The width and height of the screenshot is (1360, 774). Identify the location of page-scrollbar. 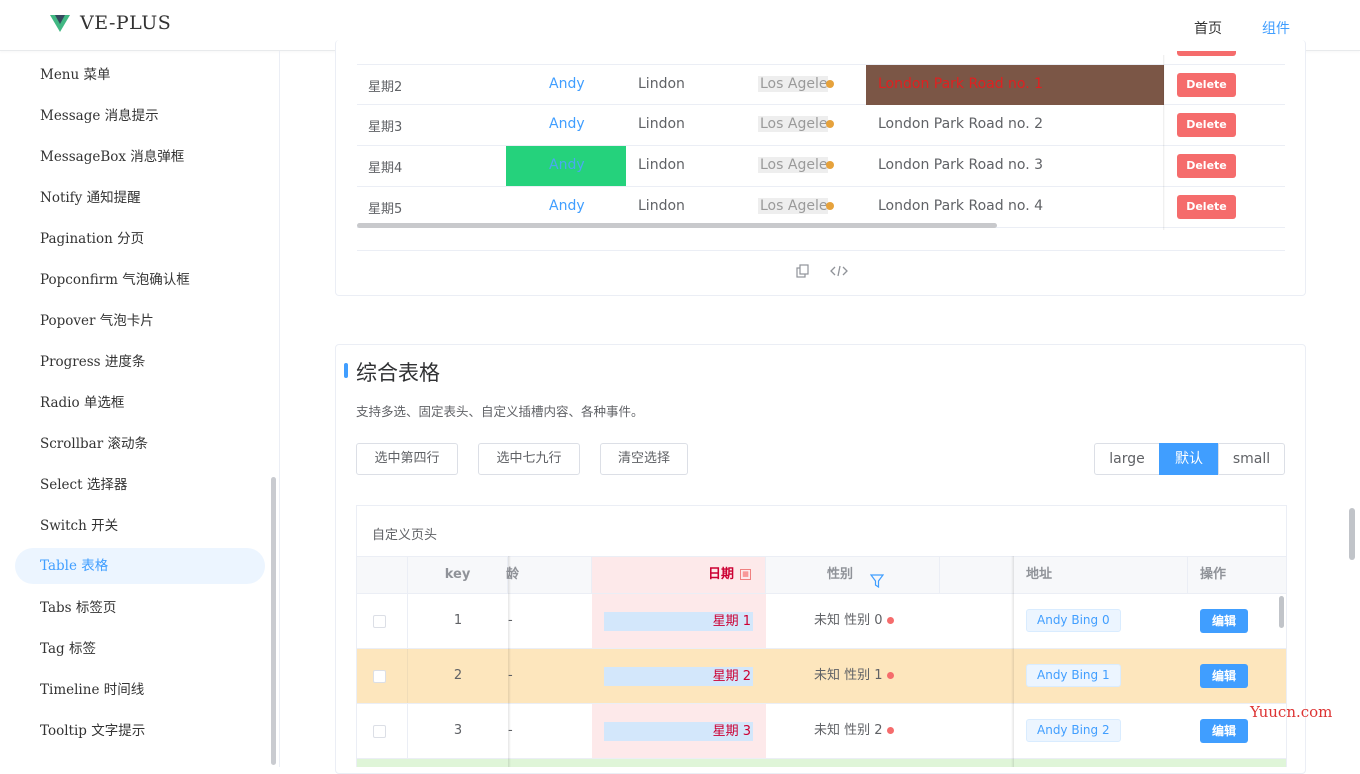
(1352, 534).